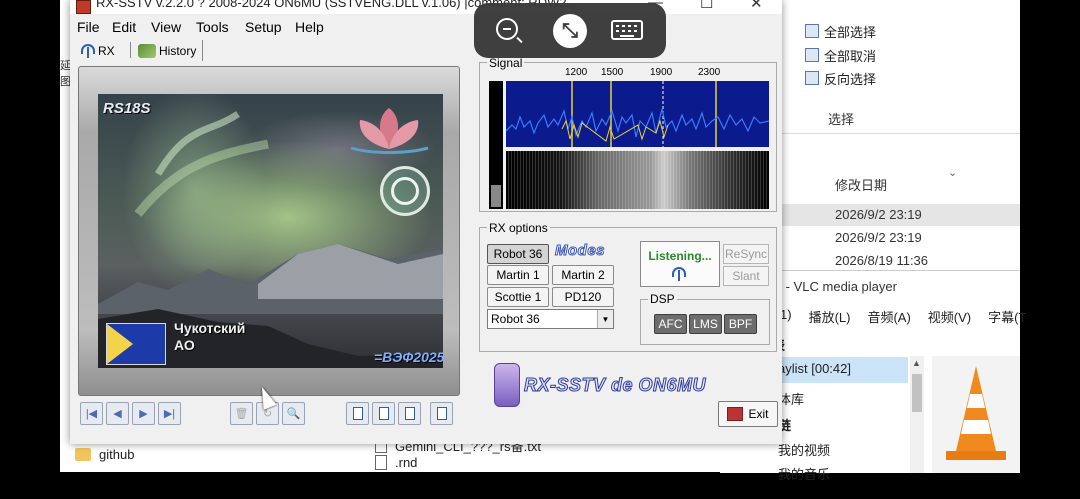  Describe the element at coordinates (952, 172) in the screenshot. I see `chevron-down-icon: ⌄` at that location.